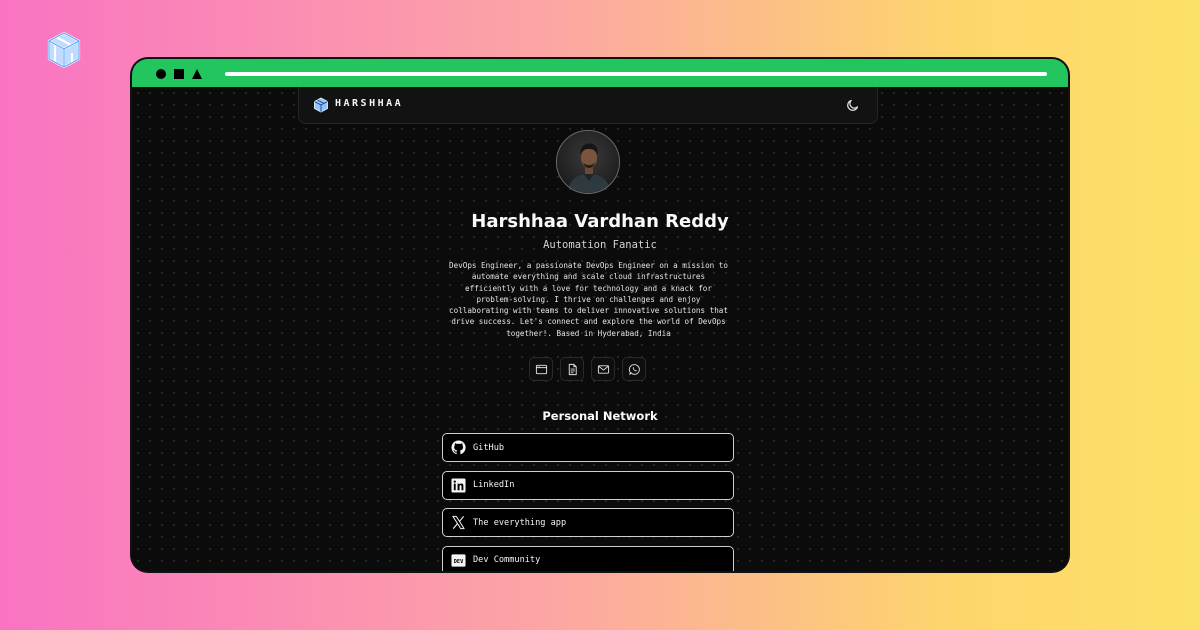 This screenshot has width=1200, height=630. I want to click on link-label: The everything app, so click(520, 522).